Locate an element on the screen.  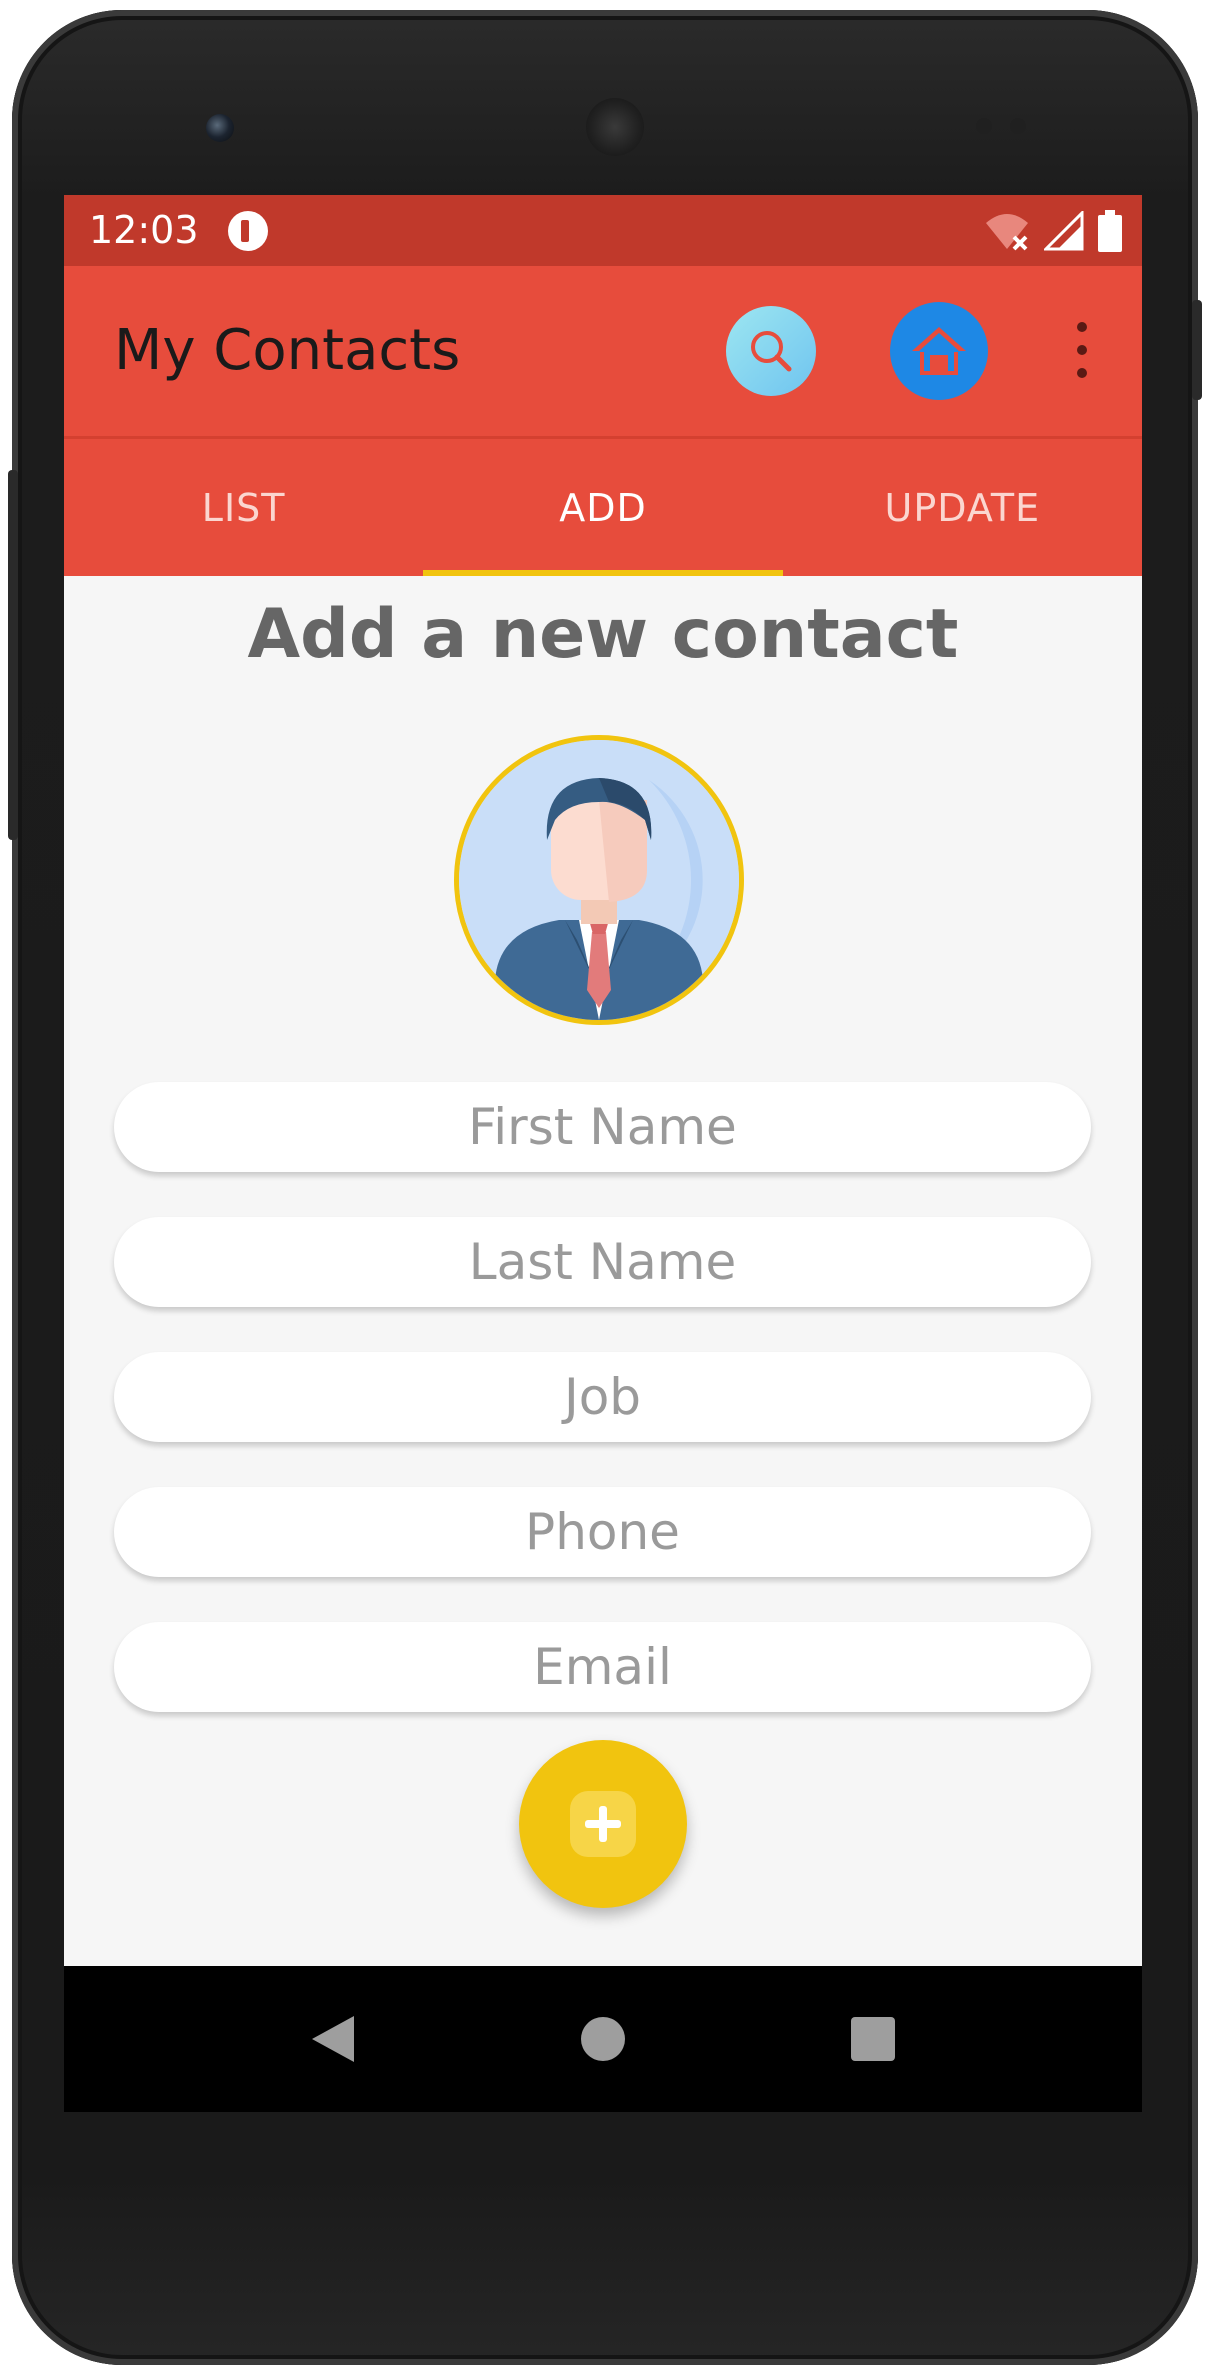
status-icons is located at coordinates (1053, 231).